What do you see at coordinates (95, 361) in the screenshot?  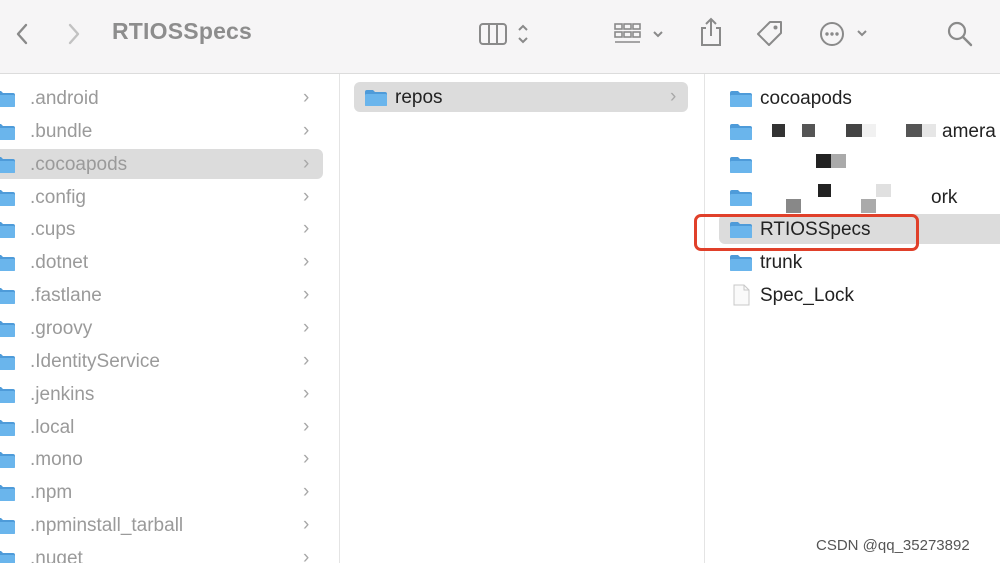 I see `folder-label: .IdentityService` at bounding box center [95, 361].